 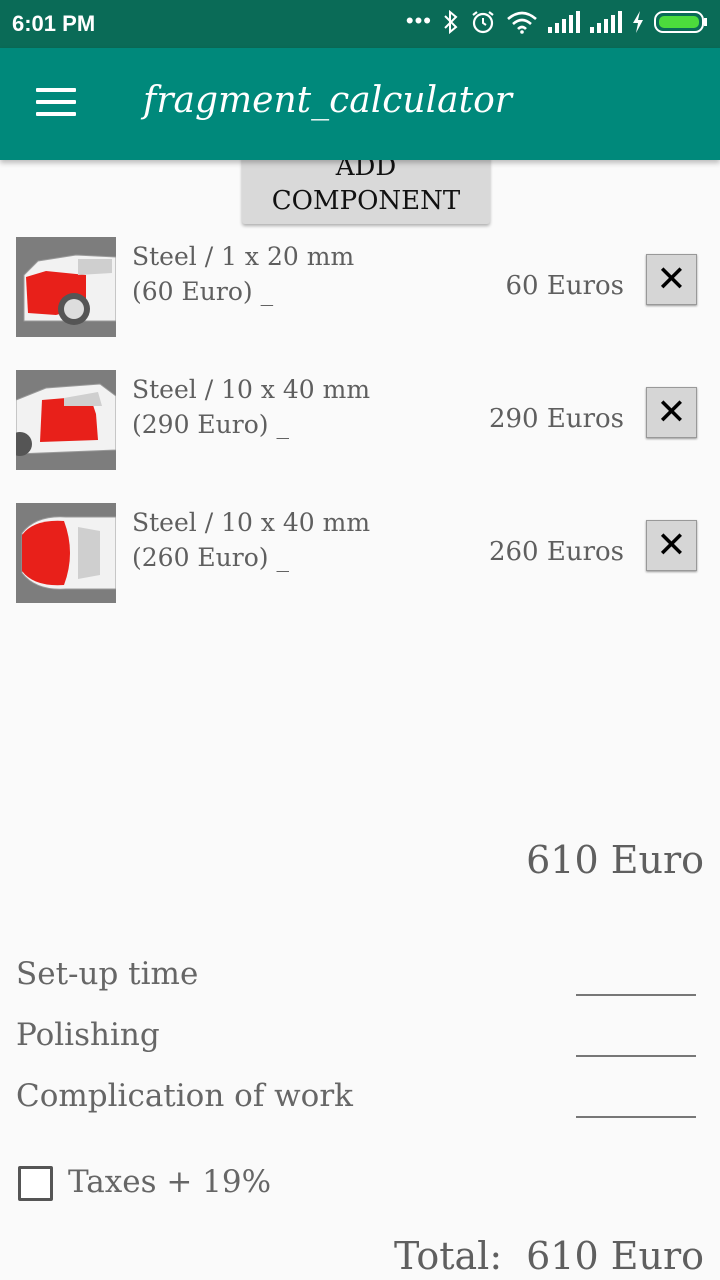 What do you see at coordinates (66, 553) in the screenshot?
I see `car-hood-thumbnail` at bounding box center [66, 553].